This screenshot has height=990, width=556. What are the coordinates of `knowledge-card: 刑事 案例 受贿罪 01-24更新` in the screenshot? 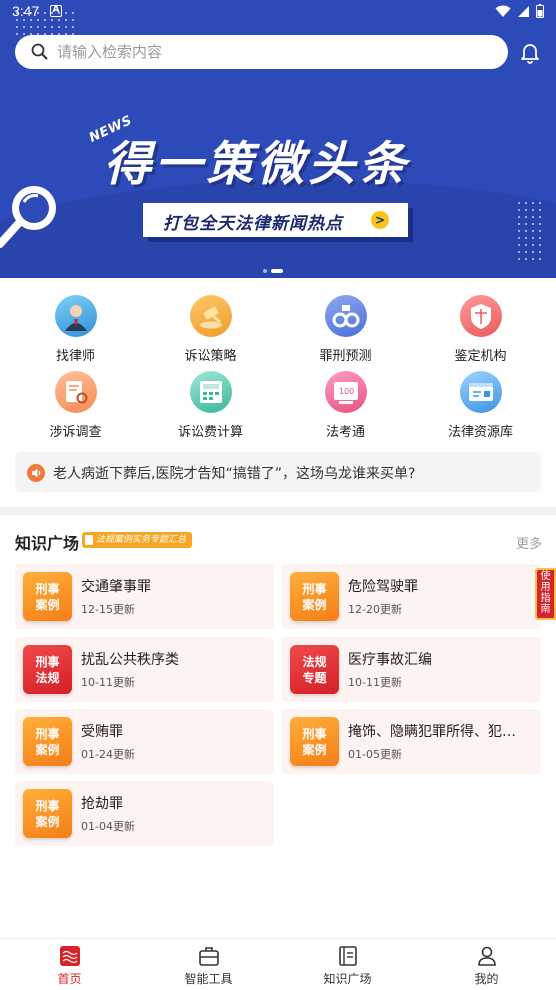 It's located at (144, 741).